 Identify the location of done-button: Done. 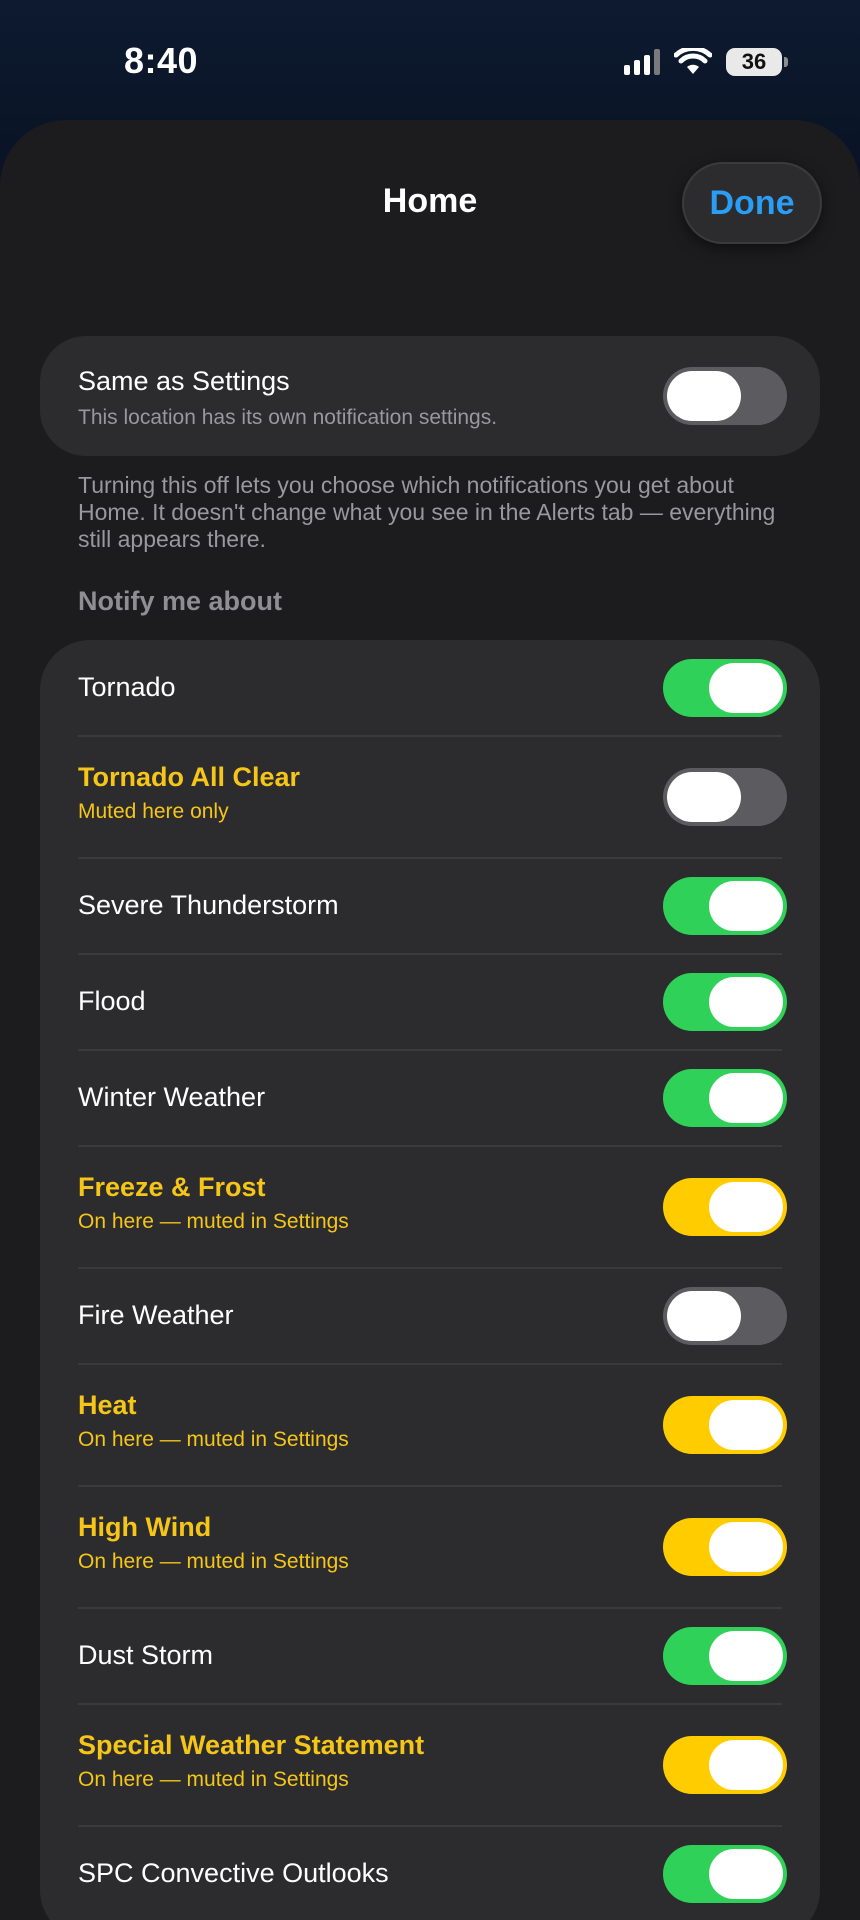
(752, 203).